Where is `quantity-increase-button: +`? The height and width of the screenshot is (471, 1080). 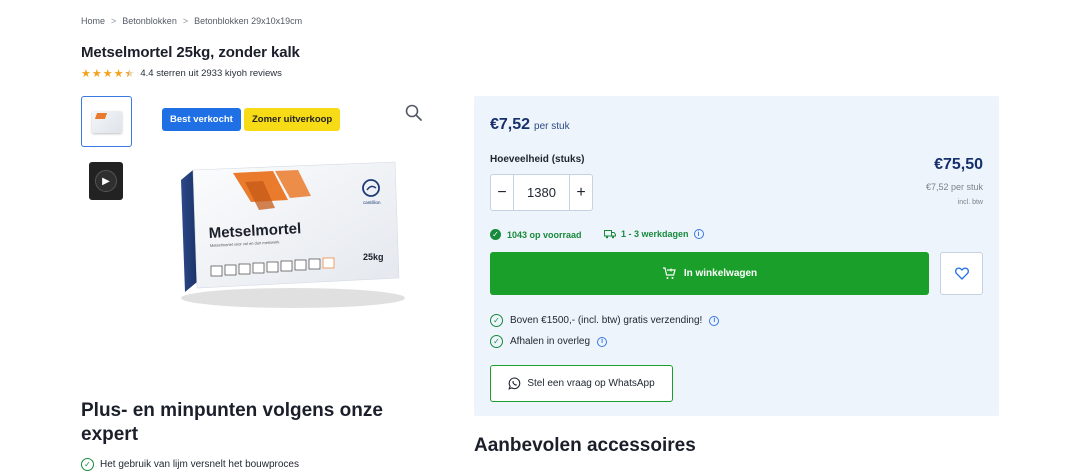 quantity-increase-button: + is located at coordinates (581, 192).